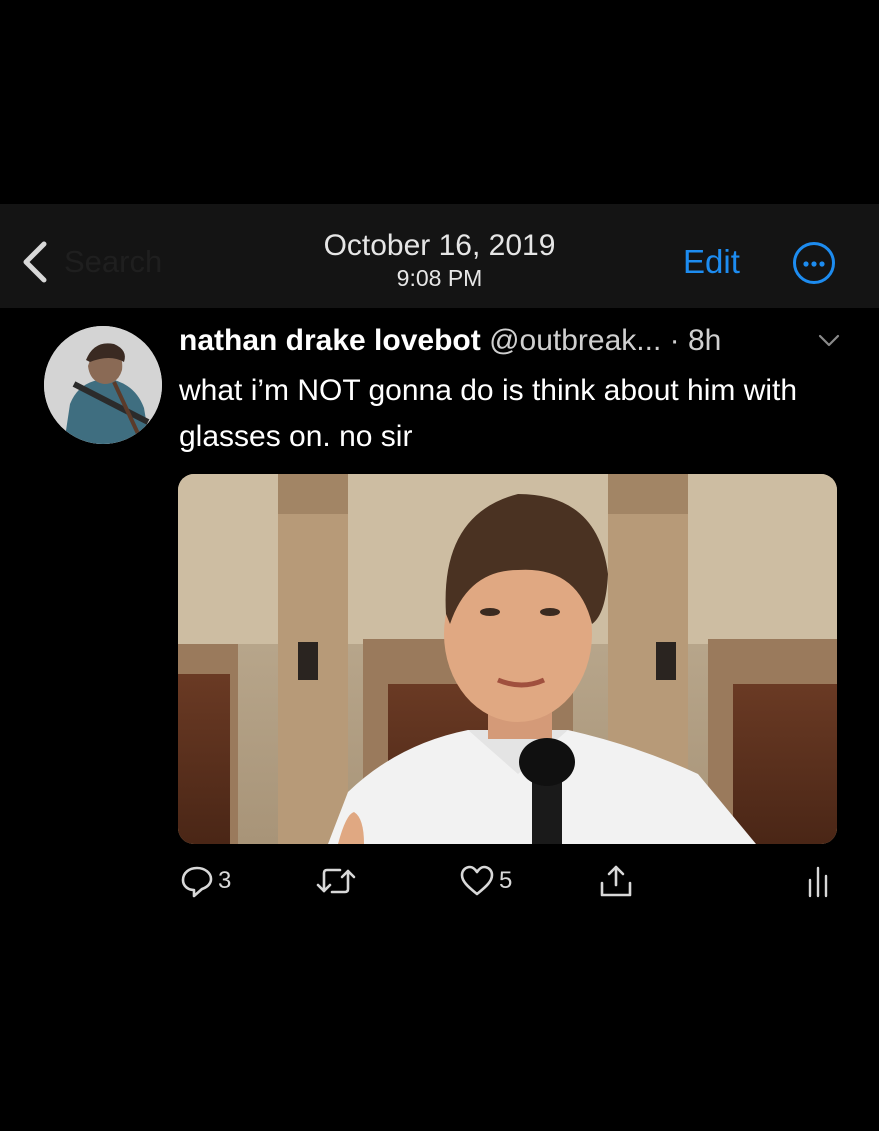 The width and height of the screenshot is (879, 1131). What do you see at coordinates (197, 882) in the screenshot?
I see `reply-icon` at bounding box center [197, 882].